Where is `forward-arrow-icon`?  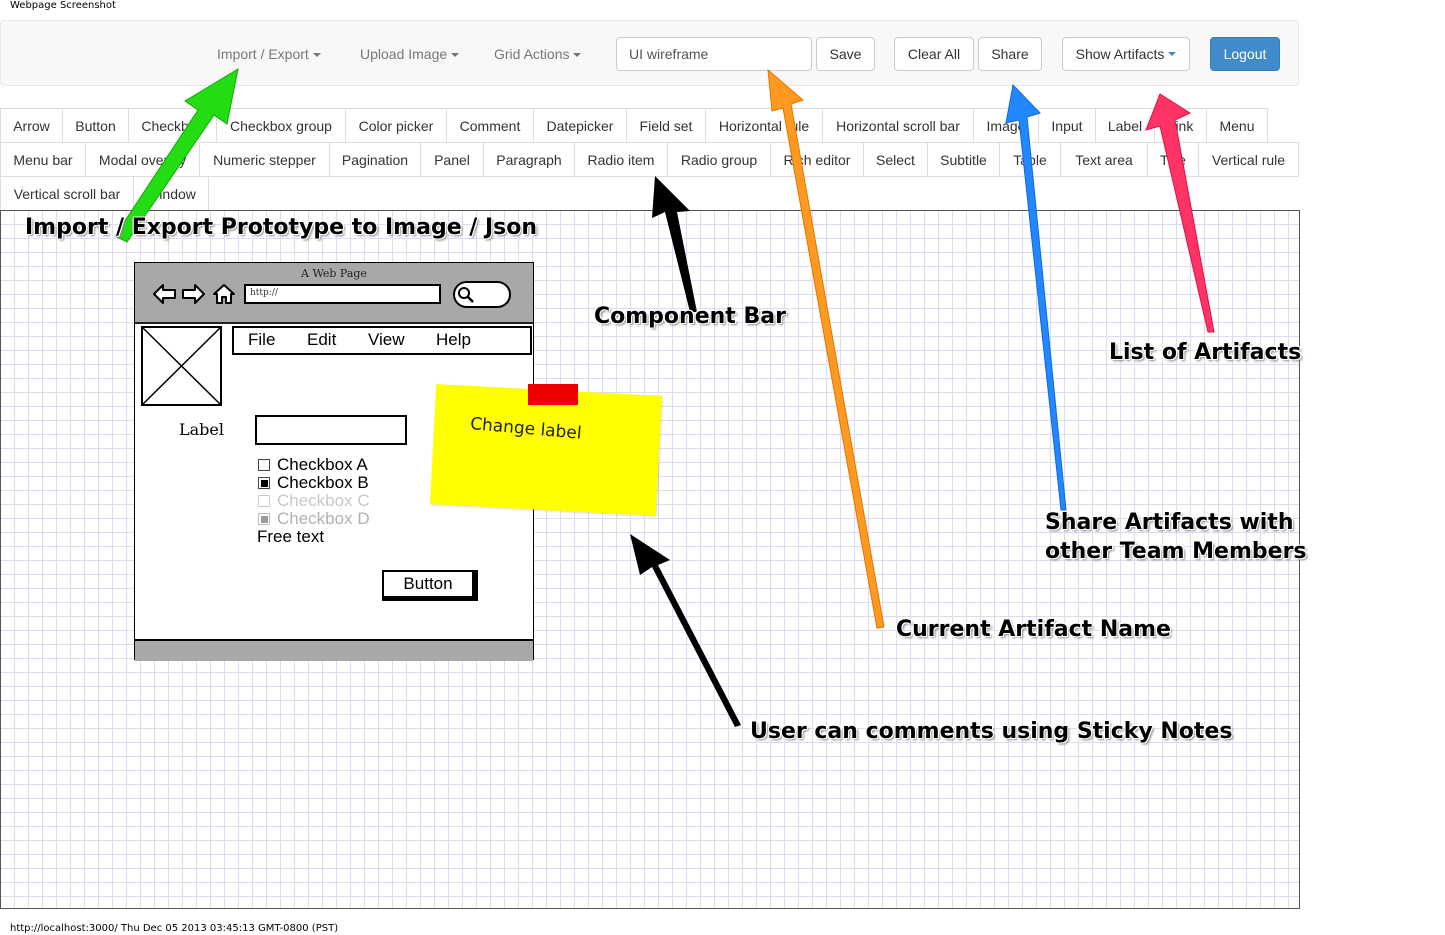
forward-arrow-icon is located at coordinates (193, 294).